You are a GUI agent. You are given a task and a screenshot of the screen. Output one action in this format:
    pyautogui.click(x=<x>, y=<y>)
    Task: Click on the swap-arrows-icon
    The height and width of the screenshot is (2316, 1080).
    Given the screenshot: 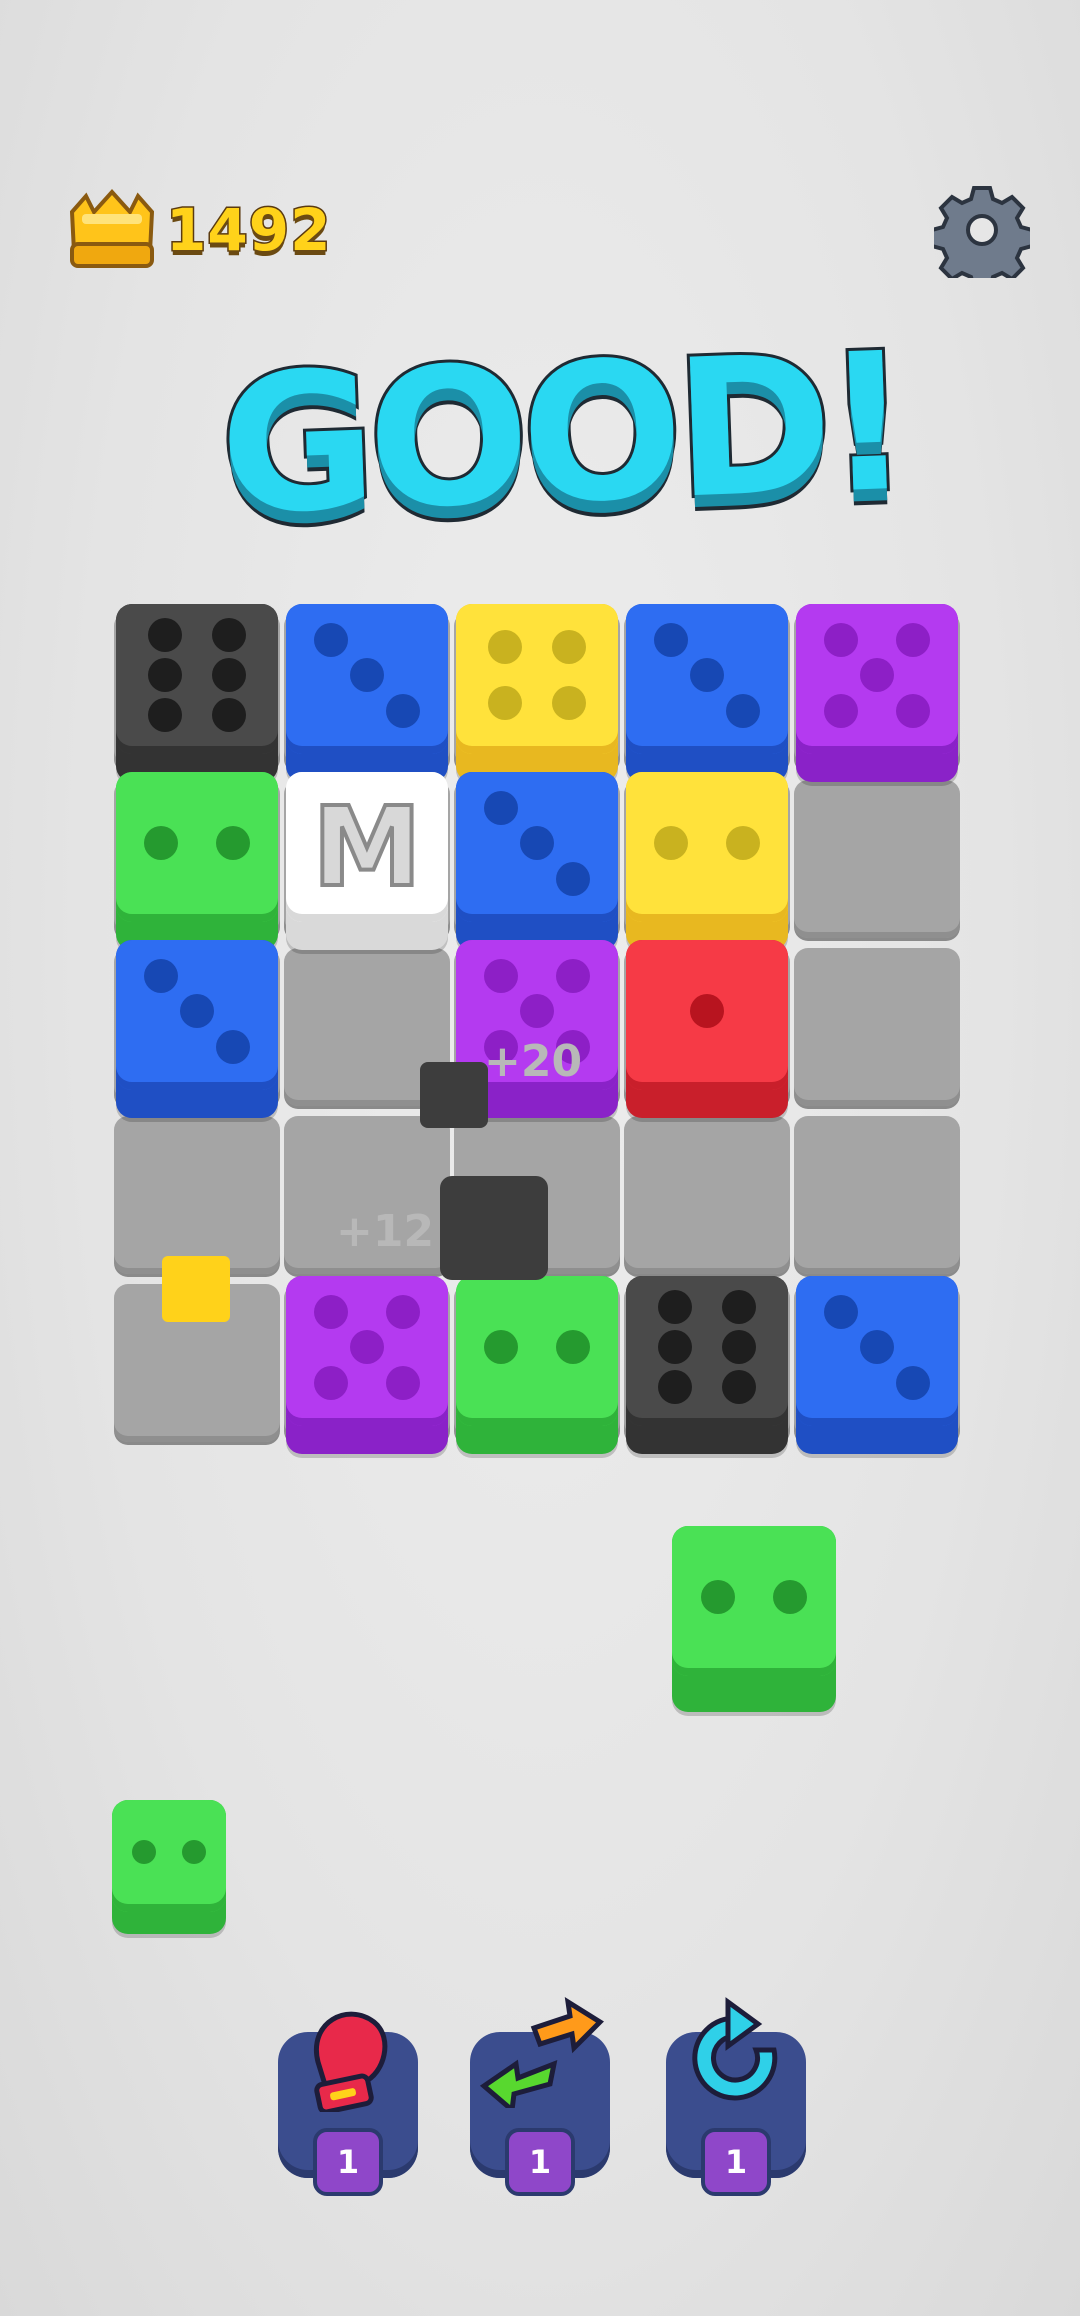 What is the action you would take?
    pyautogui.click(x=541, y=2052)
    